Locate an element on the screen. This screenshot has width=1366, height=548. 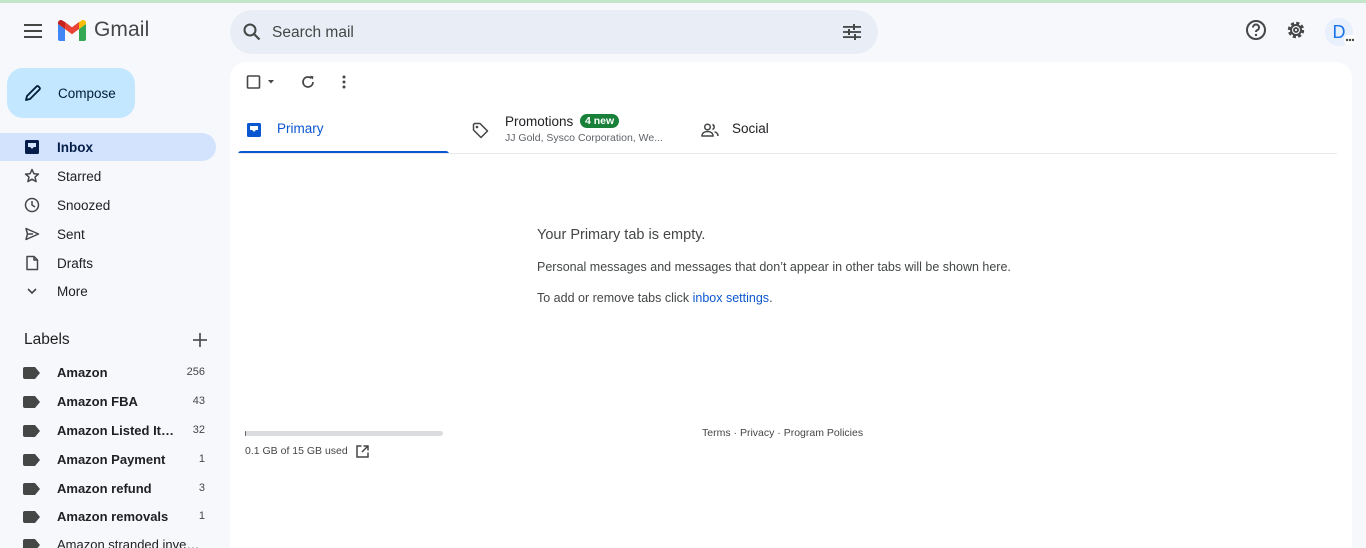
program-policies-link: Program Policies is located at coordinates (823, 433).